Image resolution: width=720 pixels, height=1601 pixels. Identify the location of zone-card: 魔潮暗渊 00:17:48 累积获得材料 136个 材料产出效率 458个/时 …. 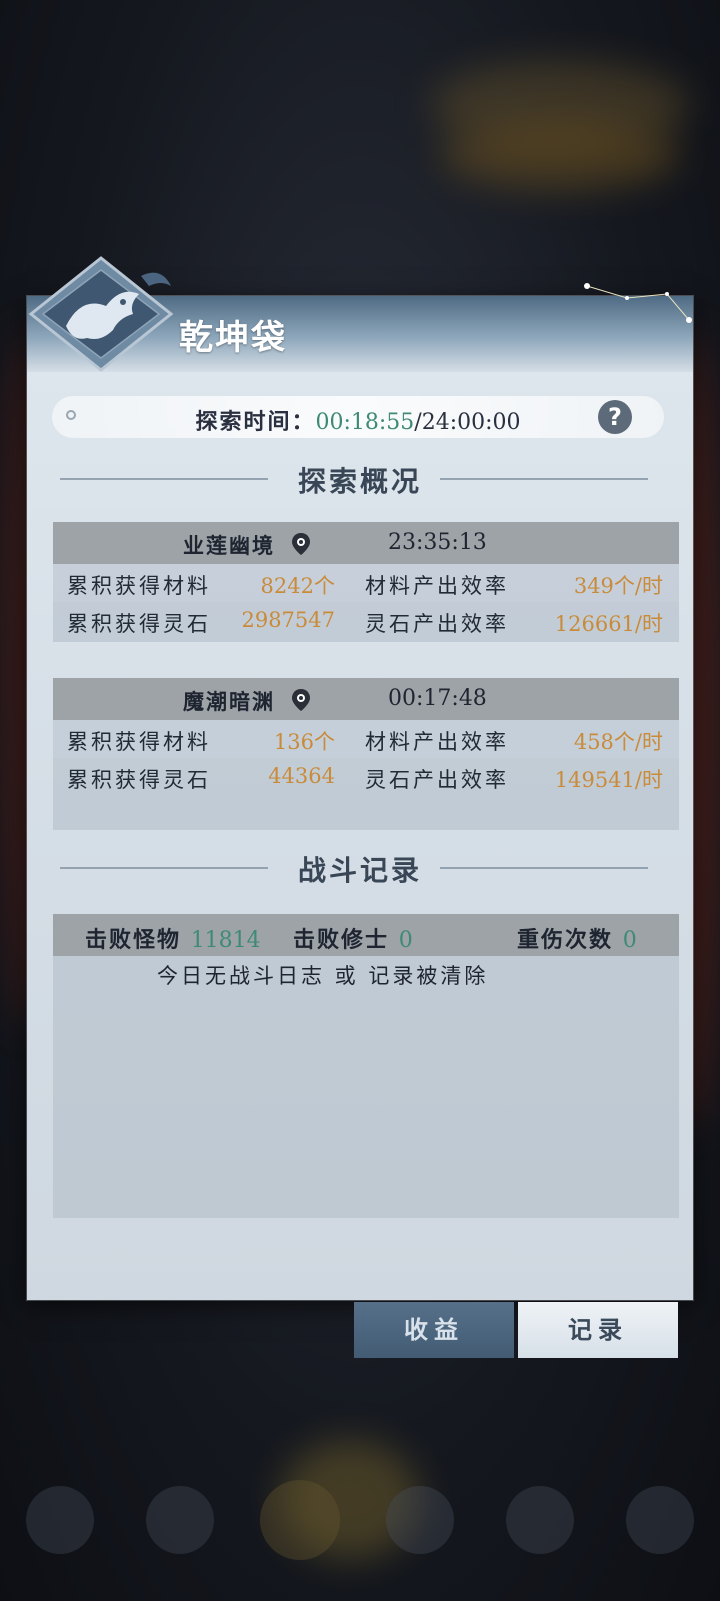
(366, 754).